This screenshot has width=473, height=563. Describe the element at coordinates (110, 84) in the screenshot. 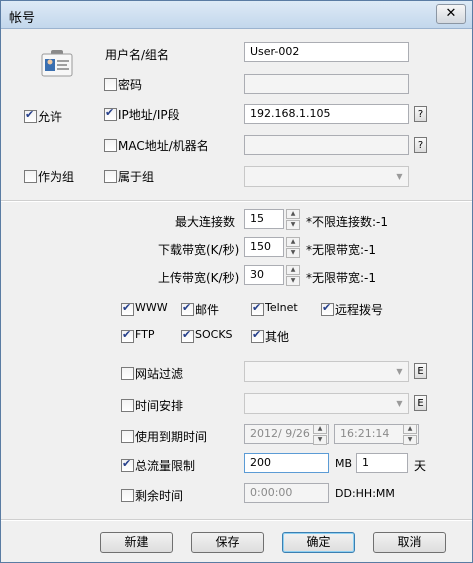

I see `password-checkbox` at that location.